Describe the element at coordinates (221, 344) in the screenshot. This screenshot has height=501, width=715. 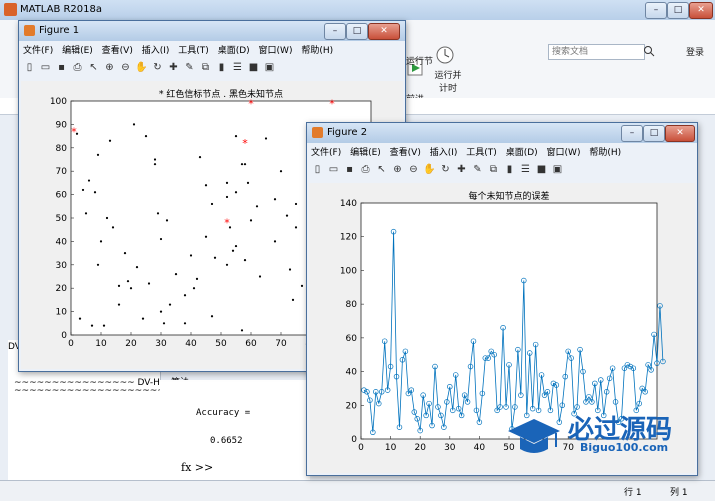
I see `x-tick-label: 50` at that location.